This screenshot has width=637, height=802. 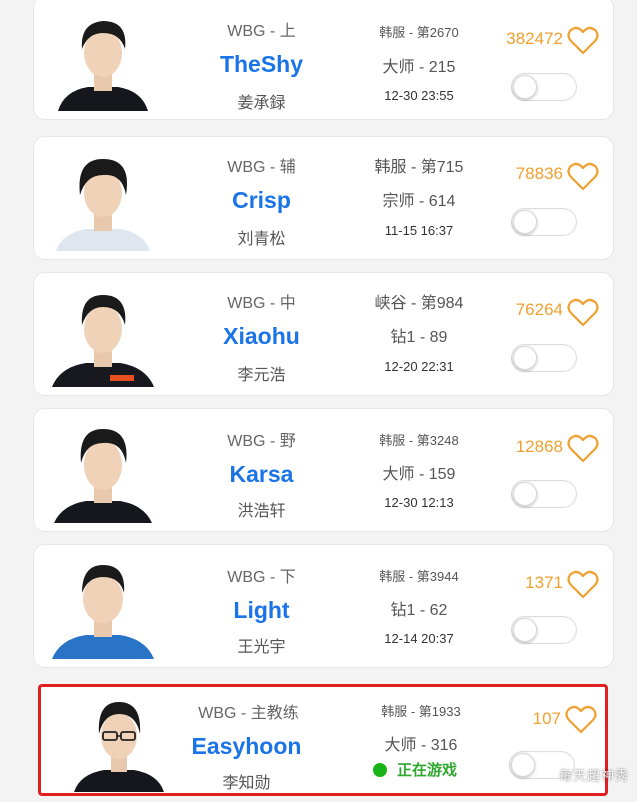 What do you see at coordinates (261, 375) in the screenshot?
I see `real-name: 李元浩` at bounding box center [261, 375].